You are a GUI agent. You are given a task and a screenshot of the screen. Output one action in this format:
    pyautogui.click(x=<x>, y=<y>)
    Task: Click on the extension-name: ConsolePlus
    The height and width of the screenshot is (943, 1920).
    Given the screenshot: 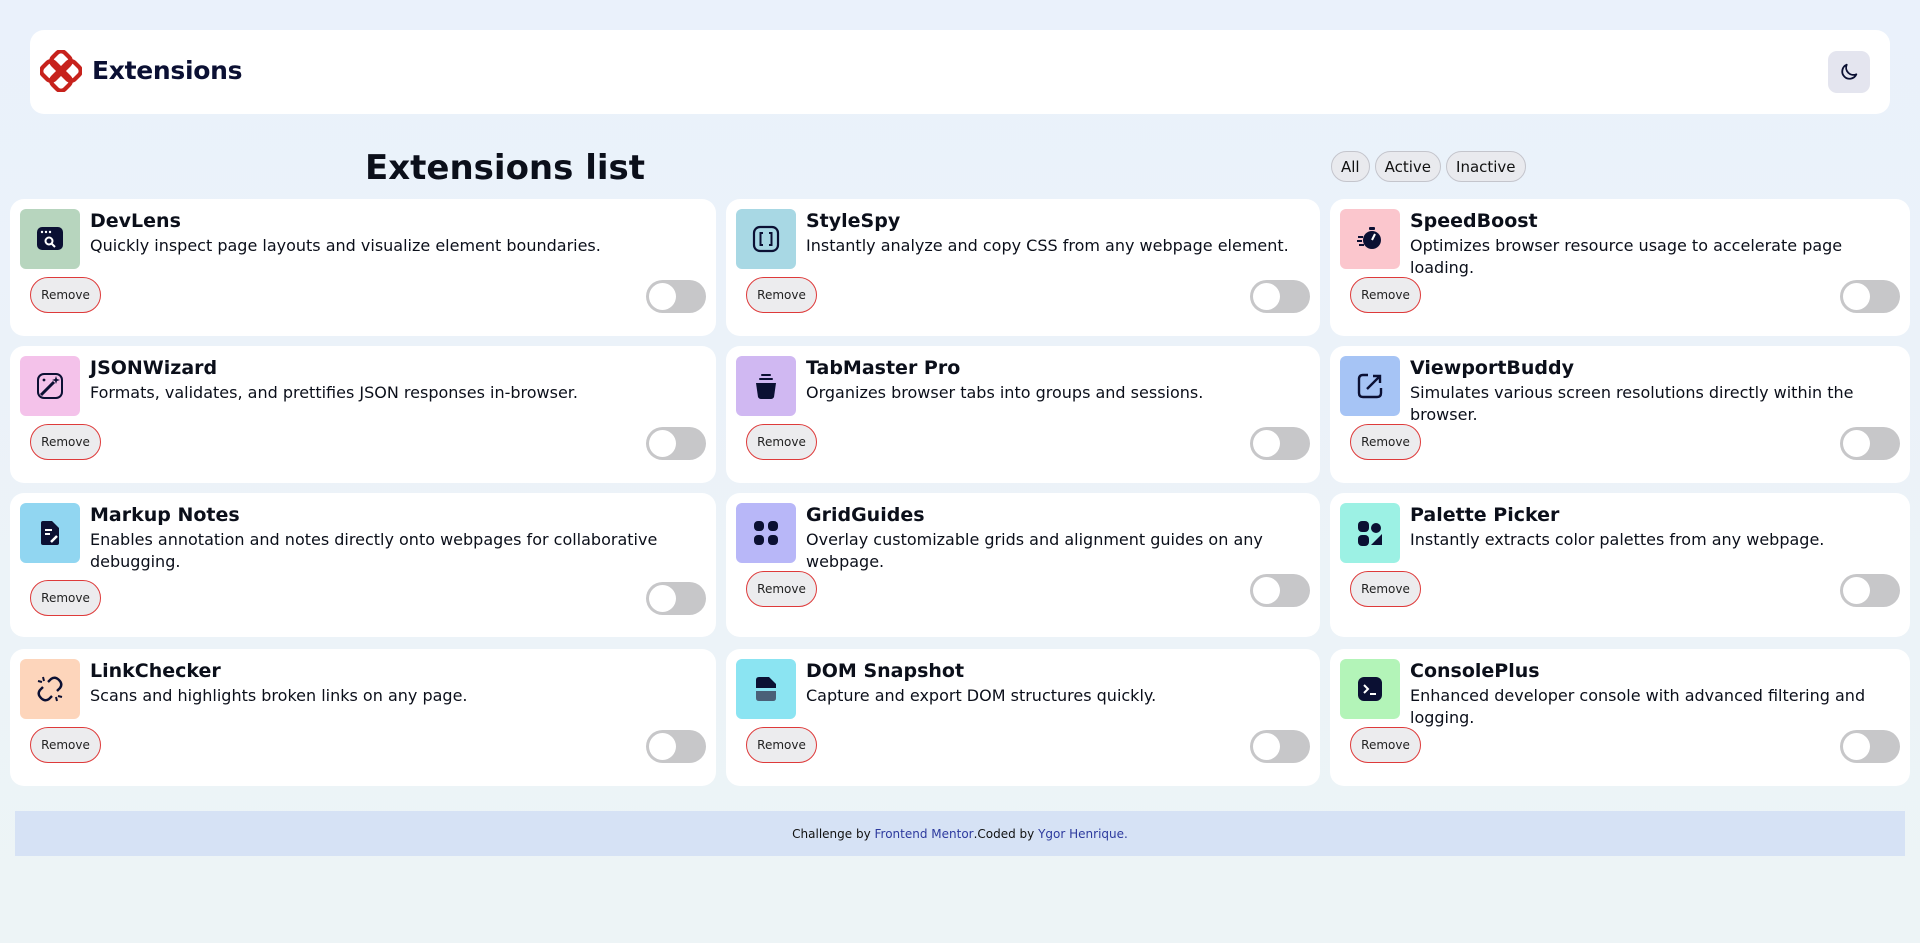 What is the action you would take?
    pyautogui.click(x=1475, y=671)
    